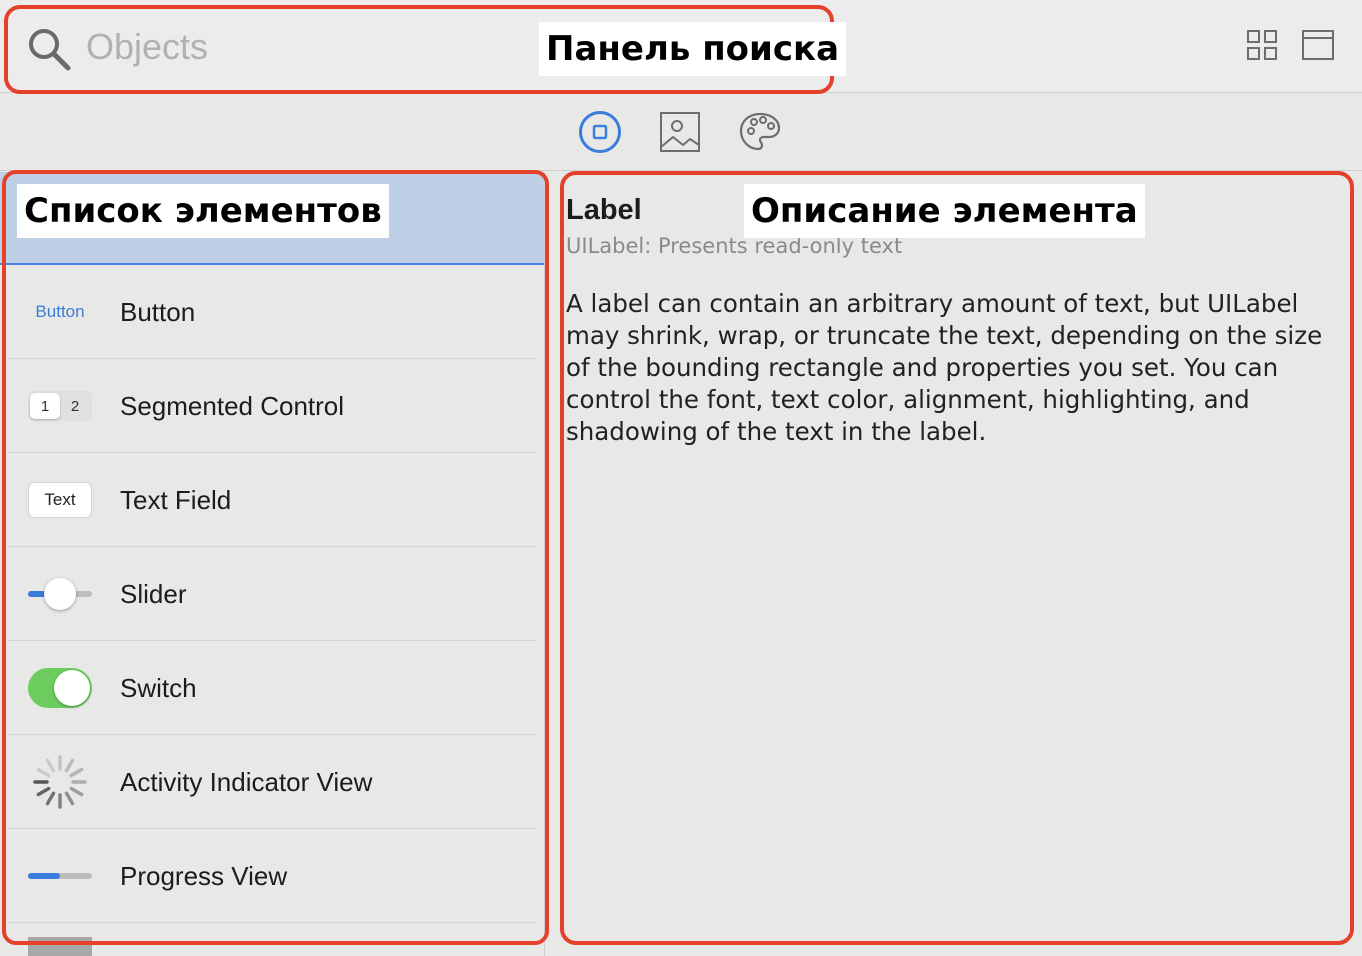 The image size is (1362, 956). I want to click on palette-icon, so click(760, 132).